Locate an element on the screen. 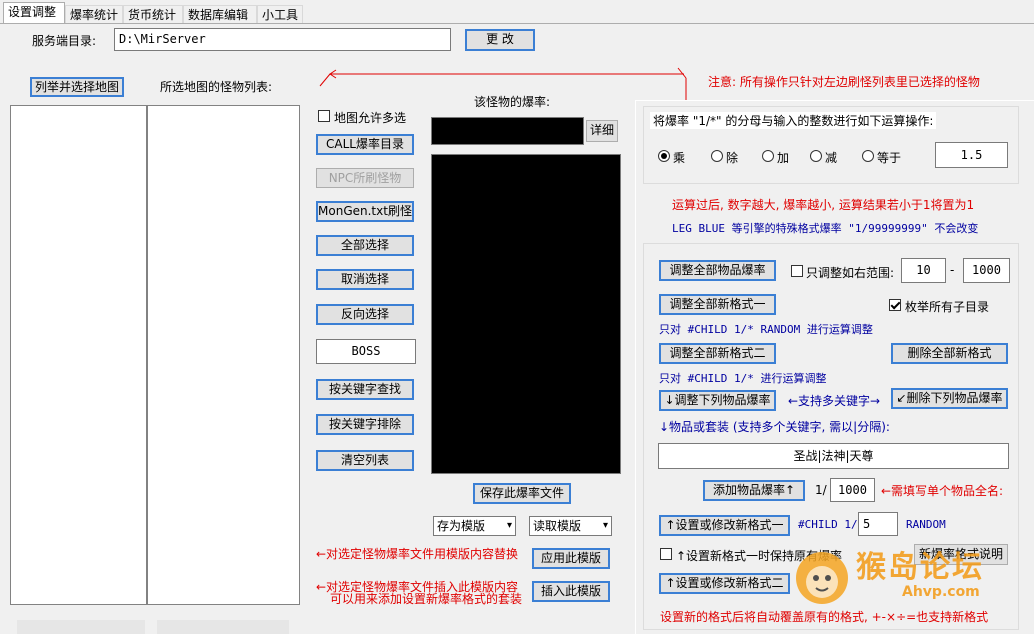 Image resolution: width=1034 pixels, height=634 pixels. op-equal-label: 等于 is located at coordinates (889, 158).